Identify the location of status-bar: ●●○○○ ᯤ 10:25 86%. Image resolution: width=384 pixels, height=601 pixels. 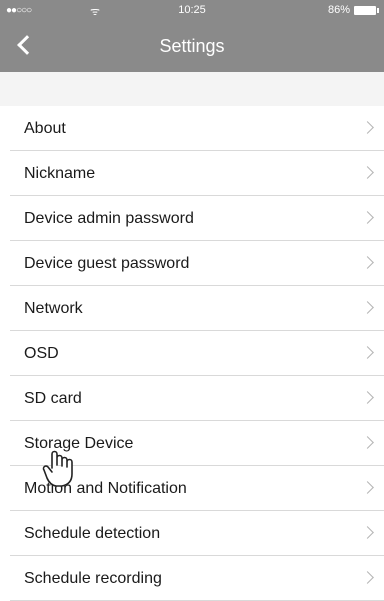
(192, 11).